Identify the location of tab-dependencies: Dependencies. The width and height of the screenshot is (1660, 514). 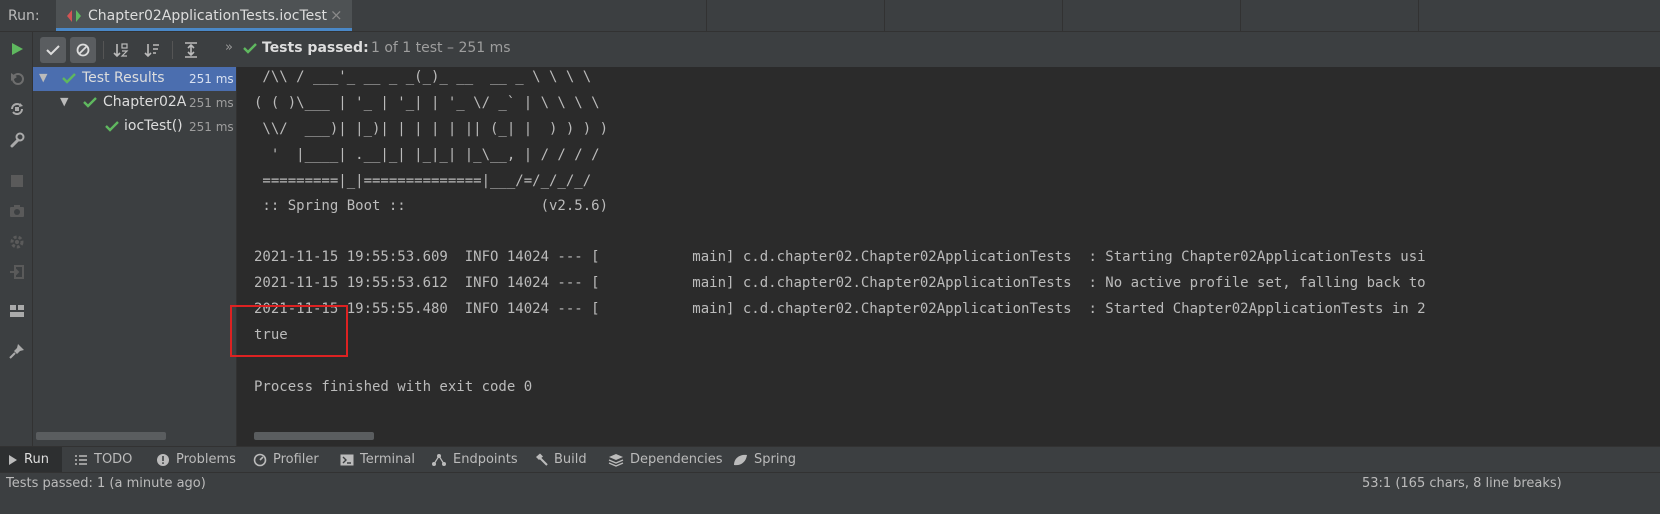
(665, 459).